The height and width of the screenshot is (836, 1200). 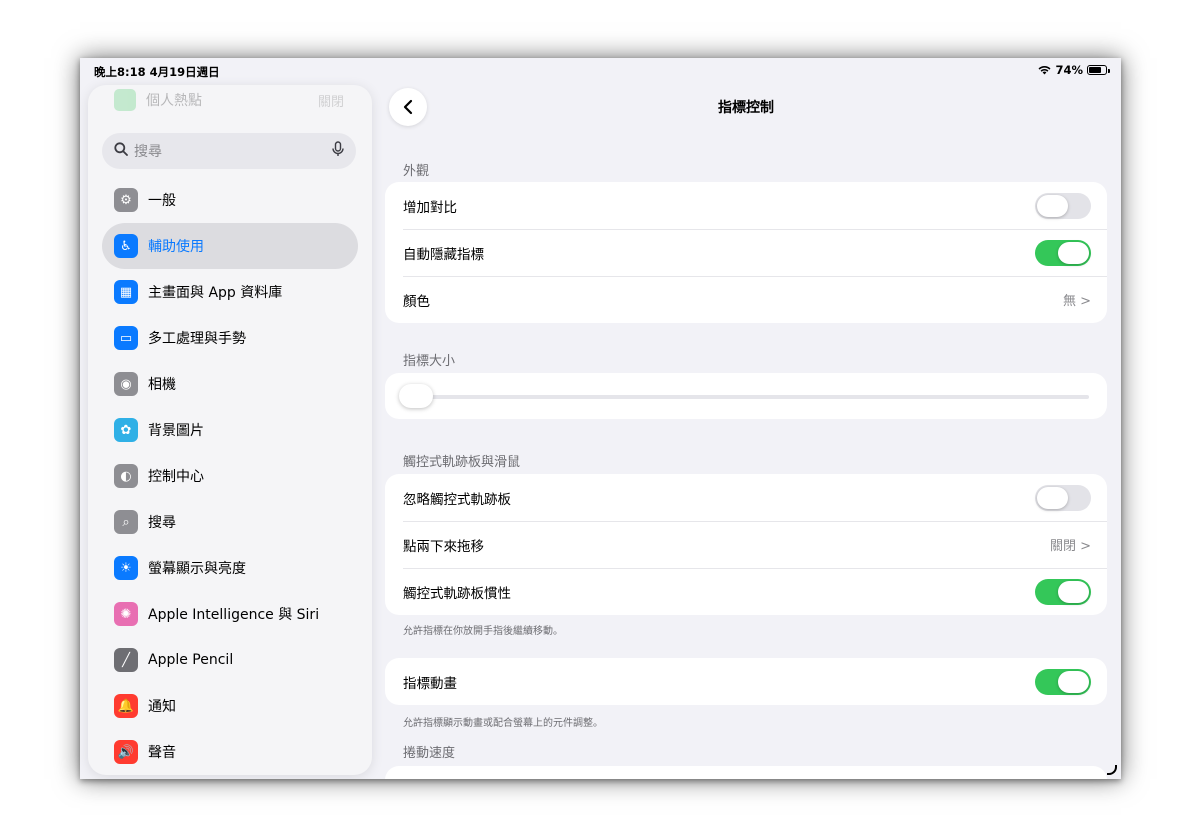 What do you see at coordinates (457, 499) in the screenshot?
I see `settings-row-label: 忽略觸控式軌跡板` at bounding box center [457, 499].